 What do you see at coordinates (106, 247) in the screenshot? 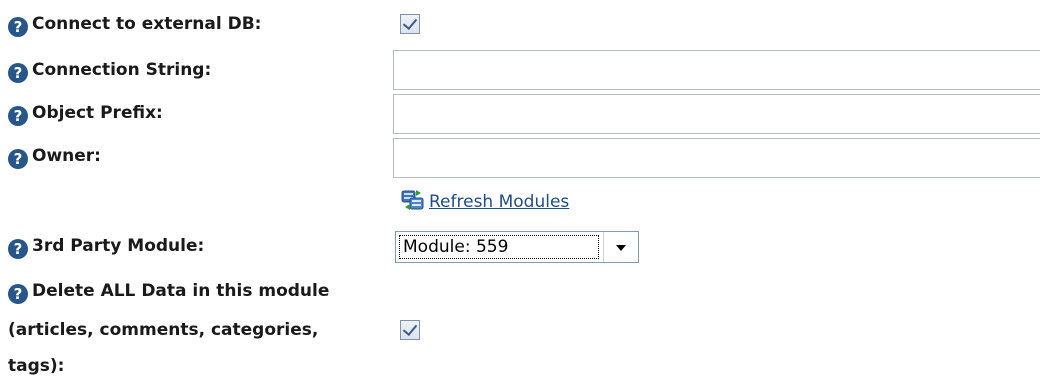
I see `third-party-module-label: ? 3rd Party Module:` at bounding box center [106, 247].